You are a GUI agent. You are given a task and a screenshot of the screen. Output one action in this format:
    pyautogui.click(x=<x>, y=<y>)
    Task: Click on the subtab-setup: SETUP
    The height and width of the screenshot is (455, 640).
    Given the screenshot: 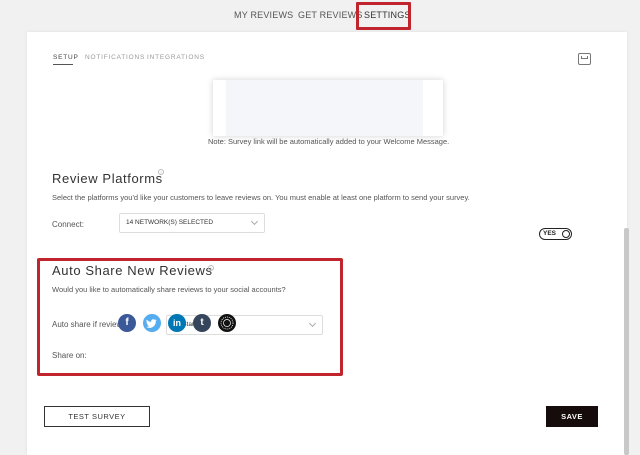 What is the action you would take?
    pyautogui.click(x=66, y=57)
    